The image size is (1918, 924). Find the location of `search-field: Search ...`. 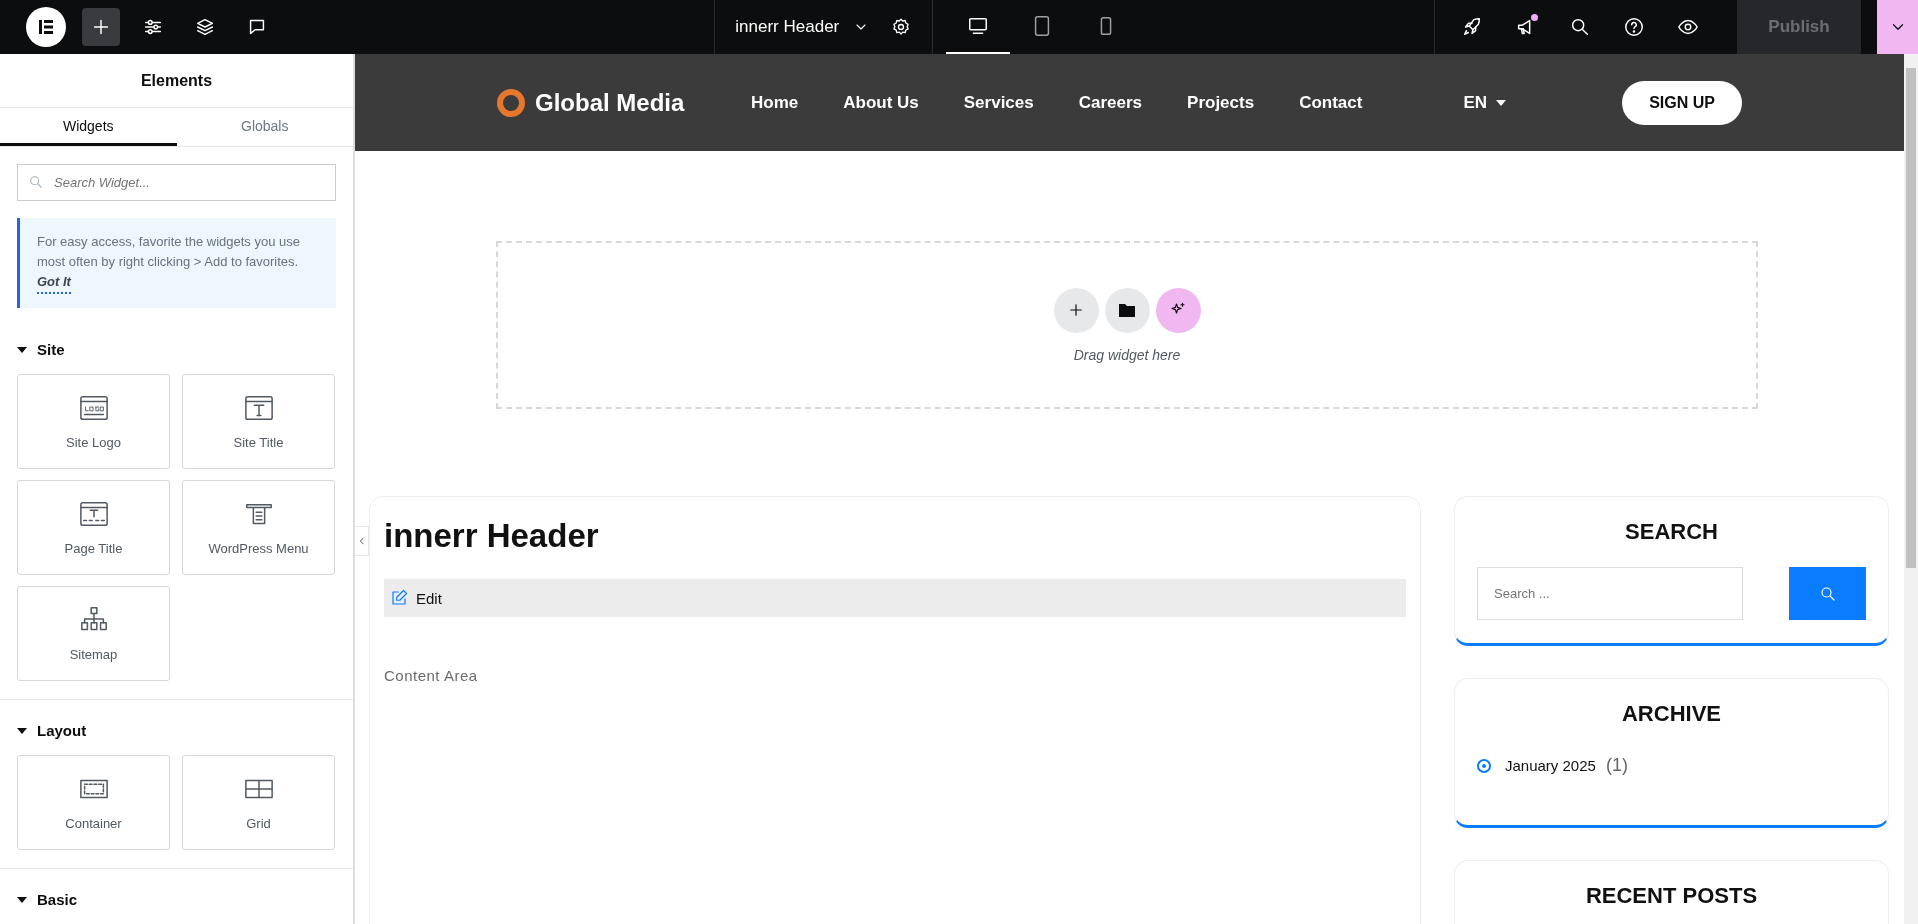

search-field: Search ... is located at coordinates (1610, 593).